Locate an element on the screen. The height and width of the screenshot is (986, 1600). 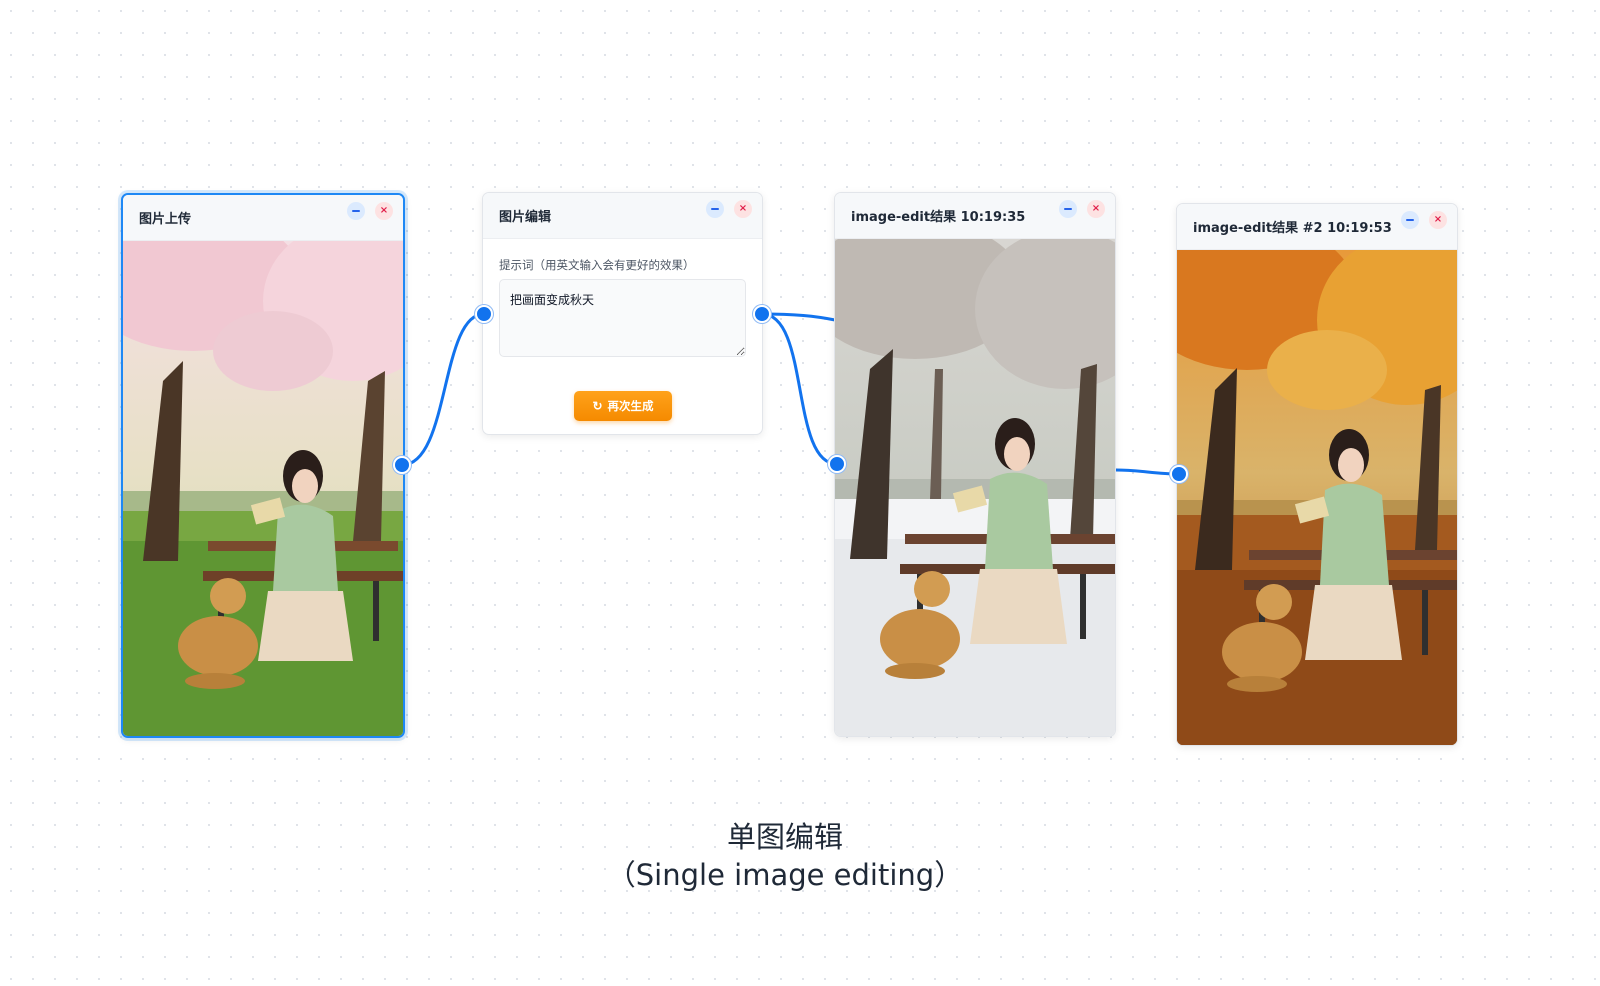
node-image-edit: 图片编辑 × 提示词（用英文输入会有更好的效果） 把画面变成秋天 ↻ 再次生成 is located at coordinates (622, 313).